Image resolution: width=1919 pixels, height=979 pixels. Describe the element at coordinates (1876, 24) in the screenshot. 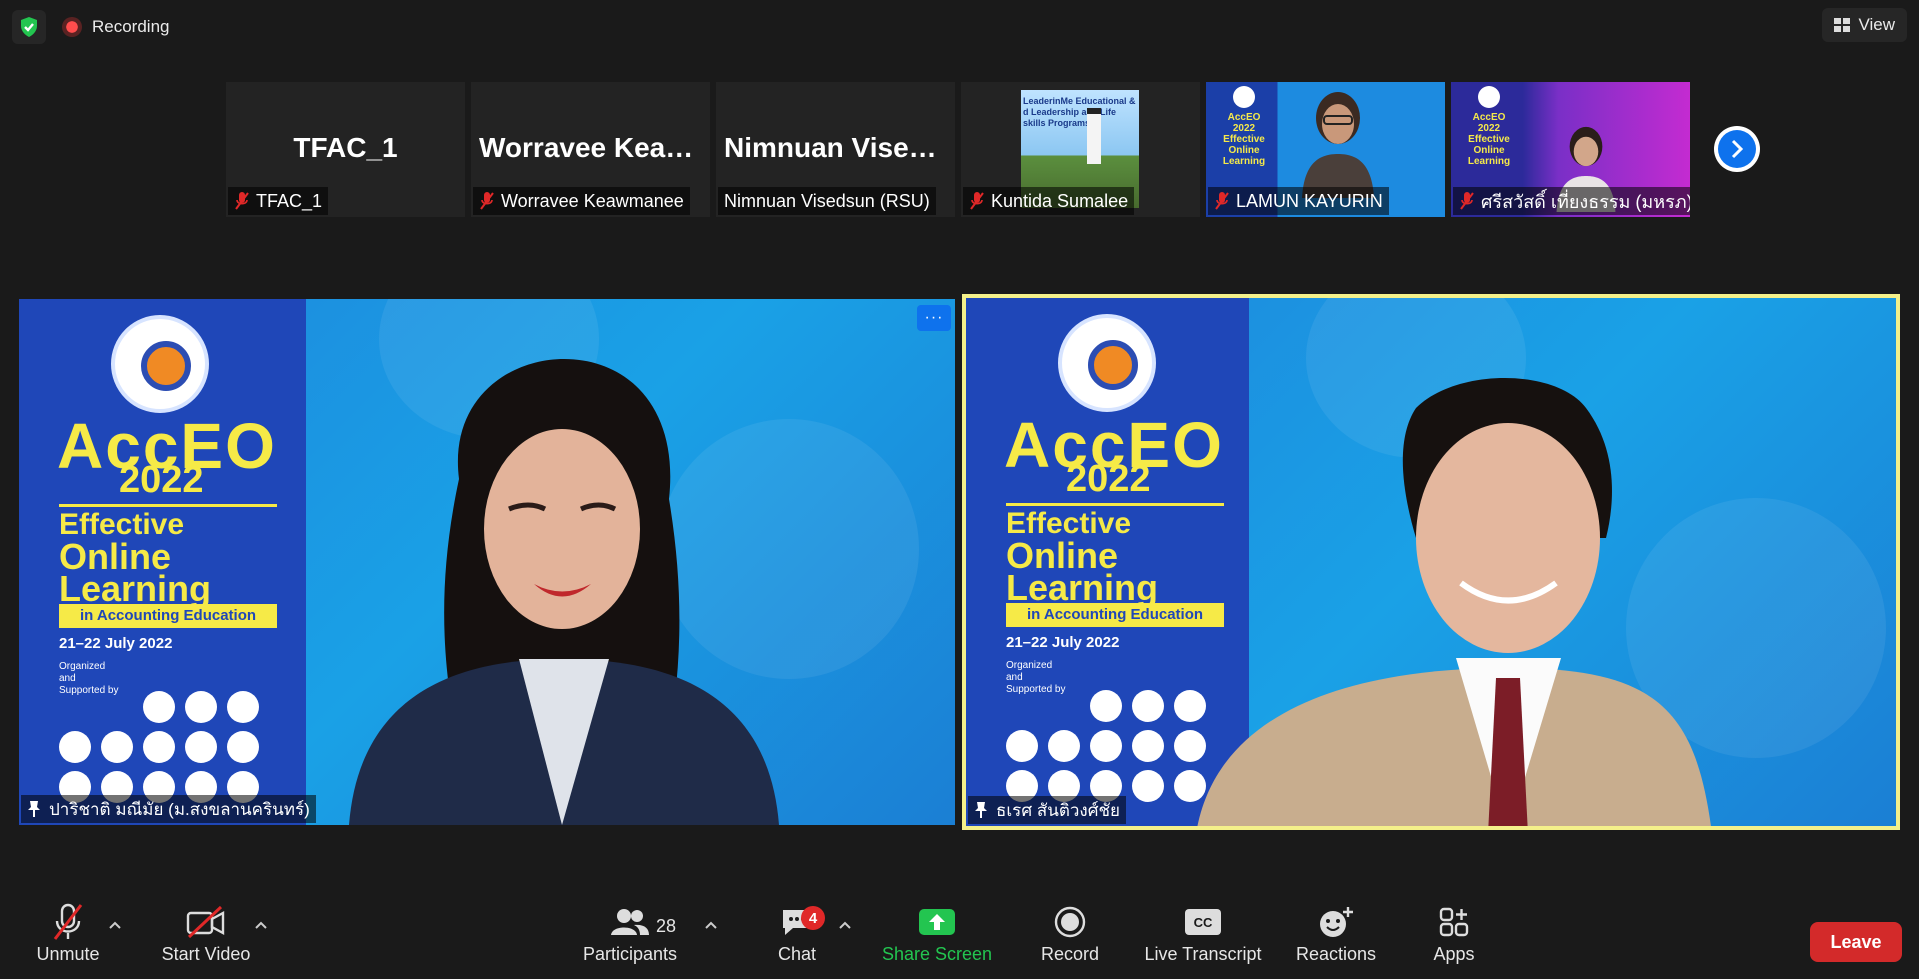

I see `view-label: View` at that location.